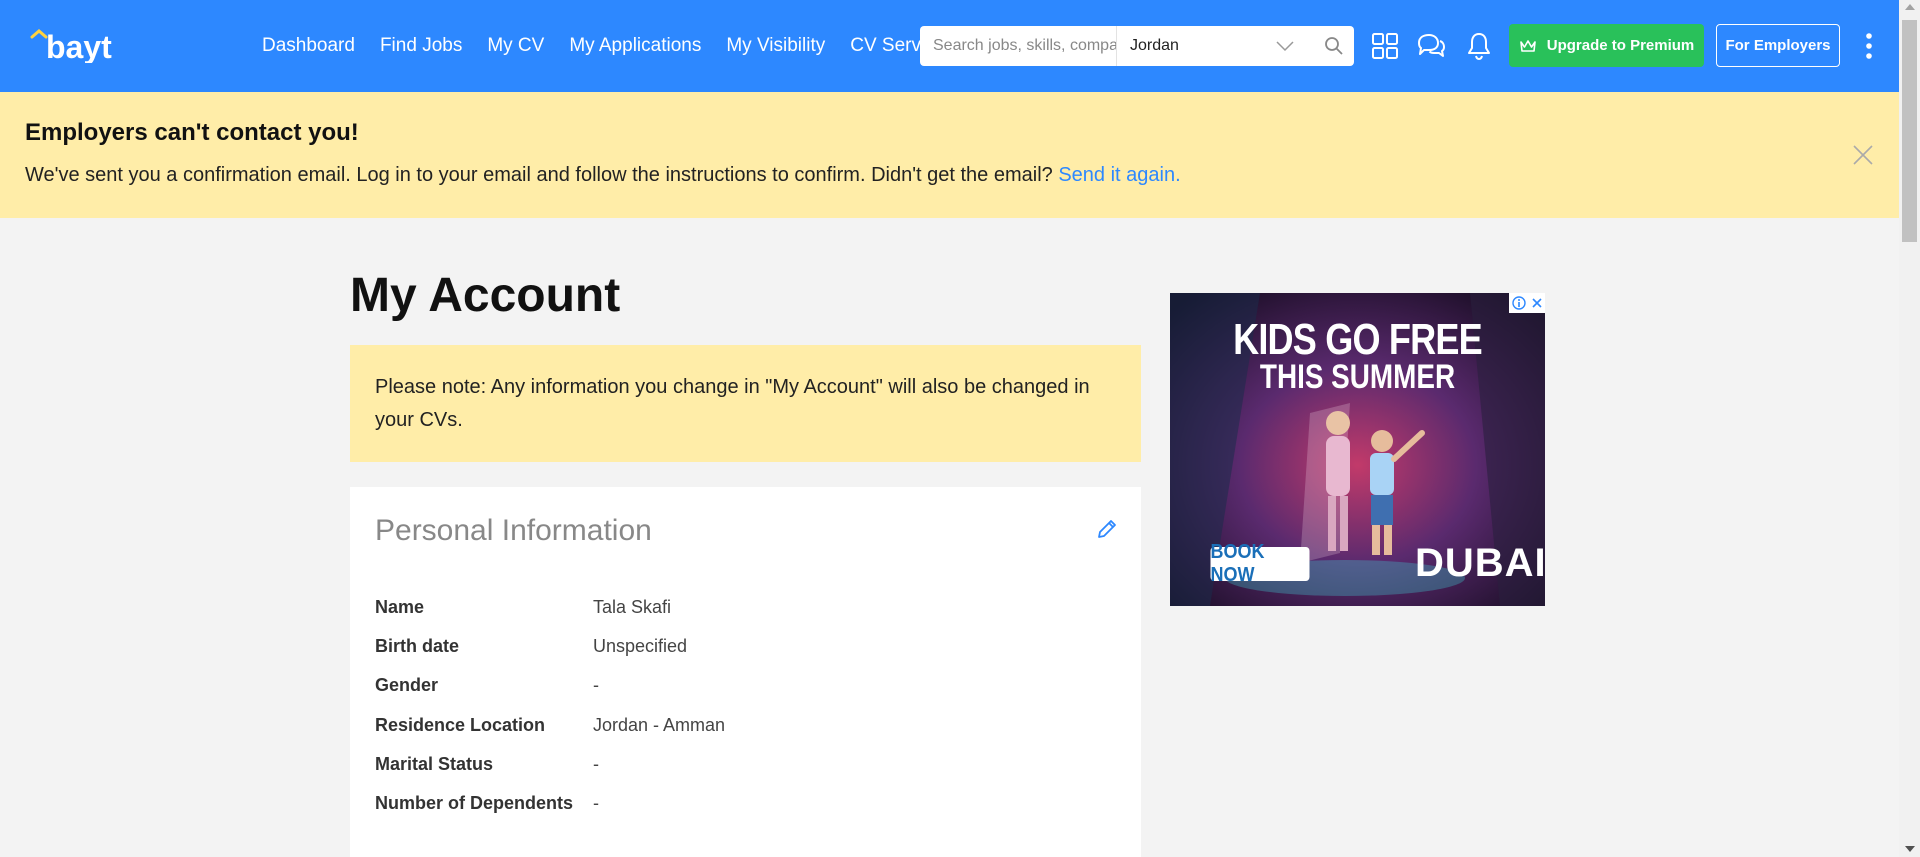 The height and width of the screenshot is (857, 1920). I want to click on nav-dashboard: Dashboard, so click(308, 46).